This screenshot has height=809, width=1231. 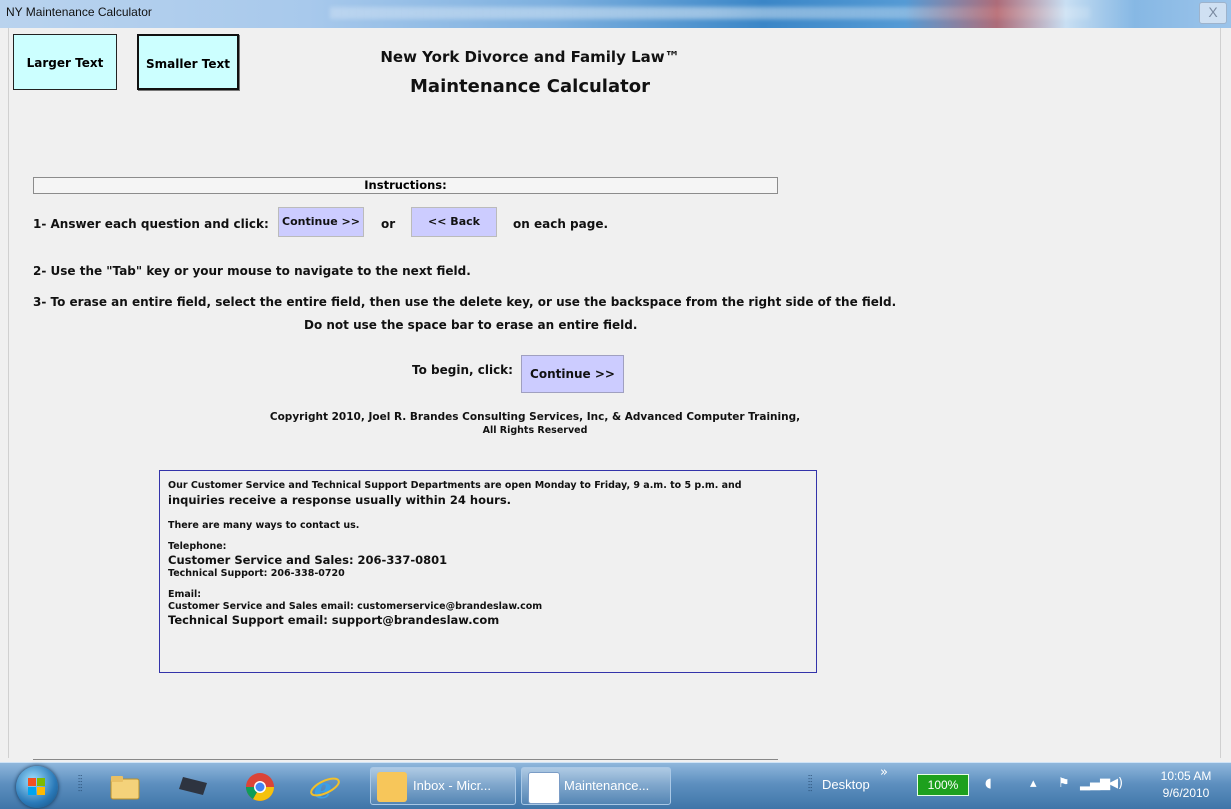 I want to click on copyright-line2: All Rights Reserved, so click(x=535, y=430).